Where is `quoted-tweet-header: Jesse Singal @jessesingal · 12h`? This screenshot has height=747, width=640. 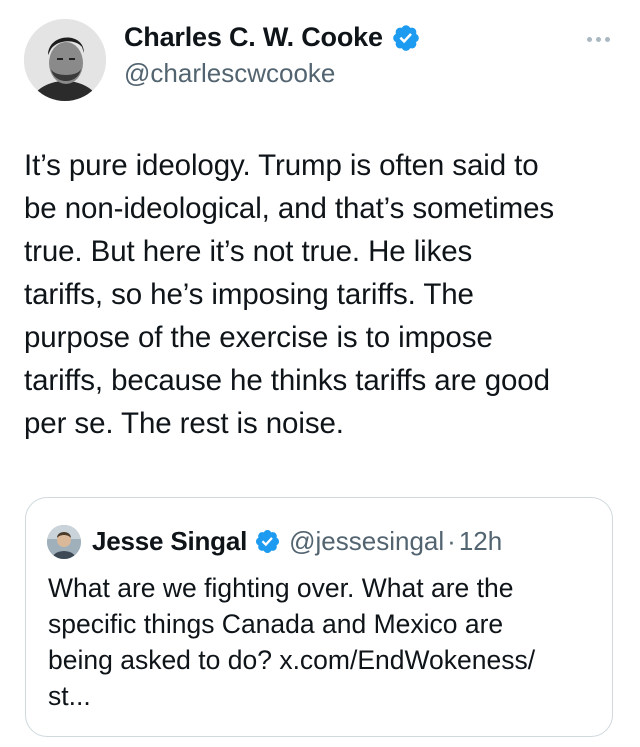
quoted-tweet-header: Jesse Singal @jessesingal · 12h is located at coordinates (297, 541).